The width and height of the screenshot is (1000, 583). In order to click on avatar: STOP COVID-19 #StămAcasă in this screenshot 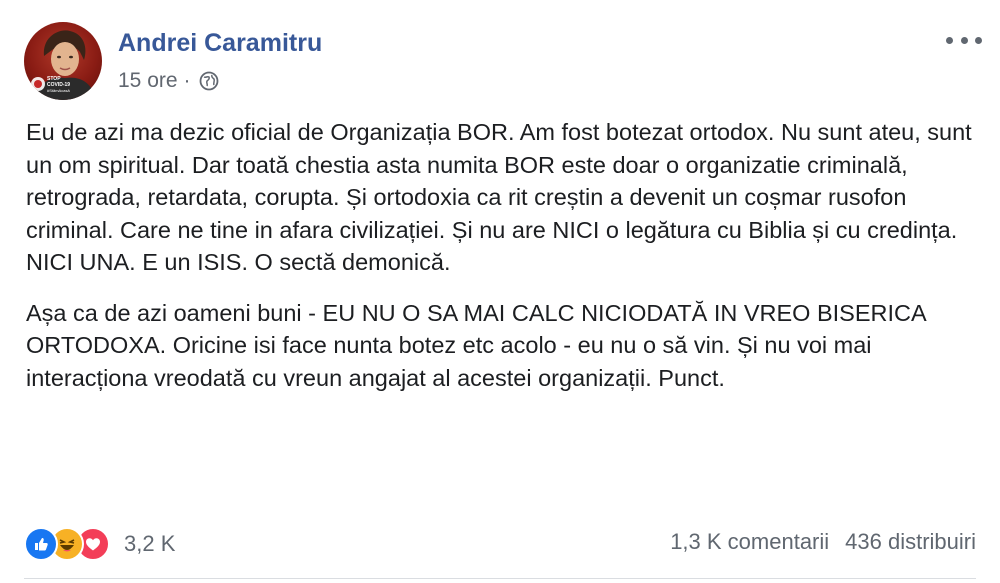, I will do `click(63, 61)`.